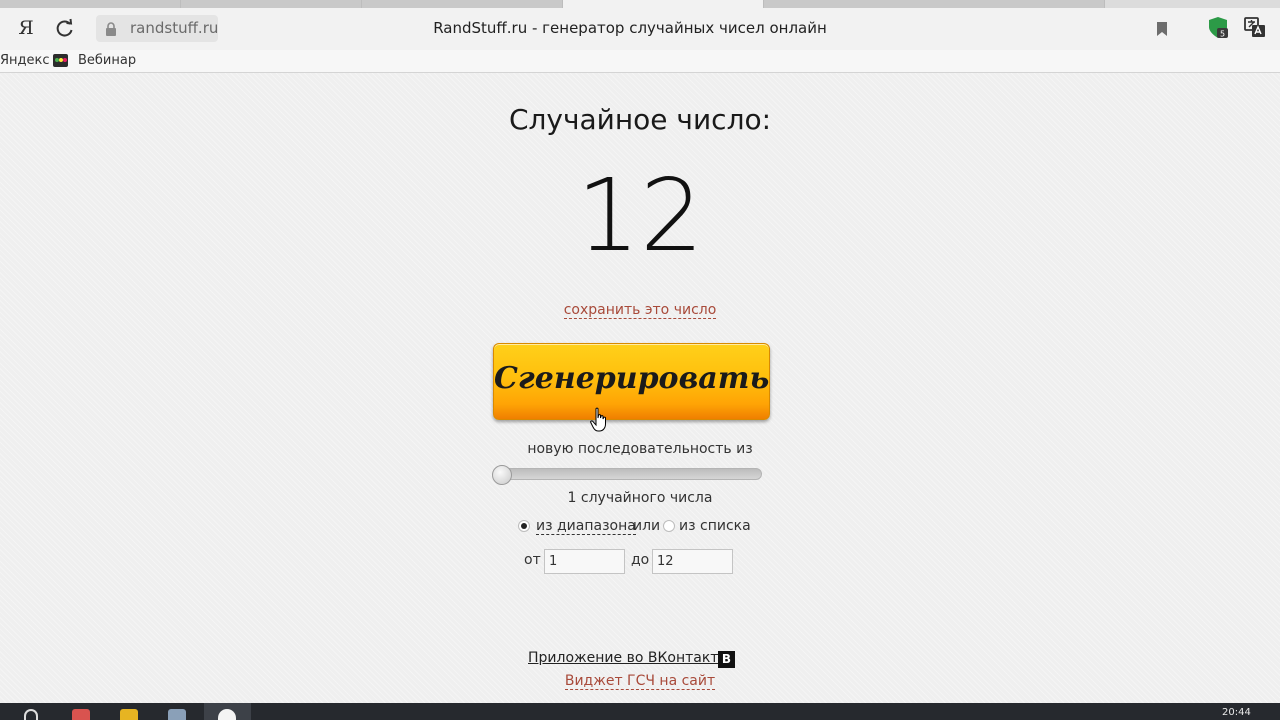 Image resolution: width=1280 pixels, height=720 pixels. I want to click on yandex-button: Я, so click(26, 28).